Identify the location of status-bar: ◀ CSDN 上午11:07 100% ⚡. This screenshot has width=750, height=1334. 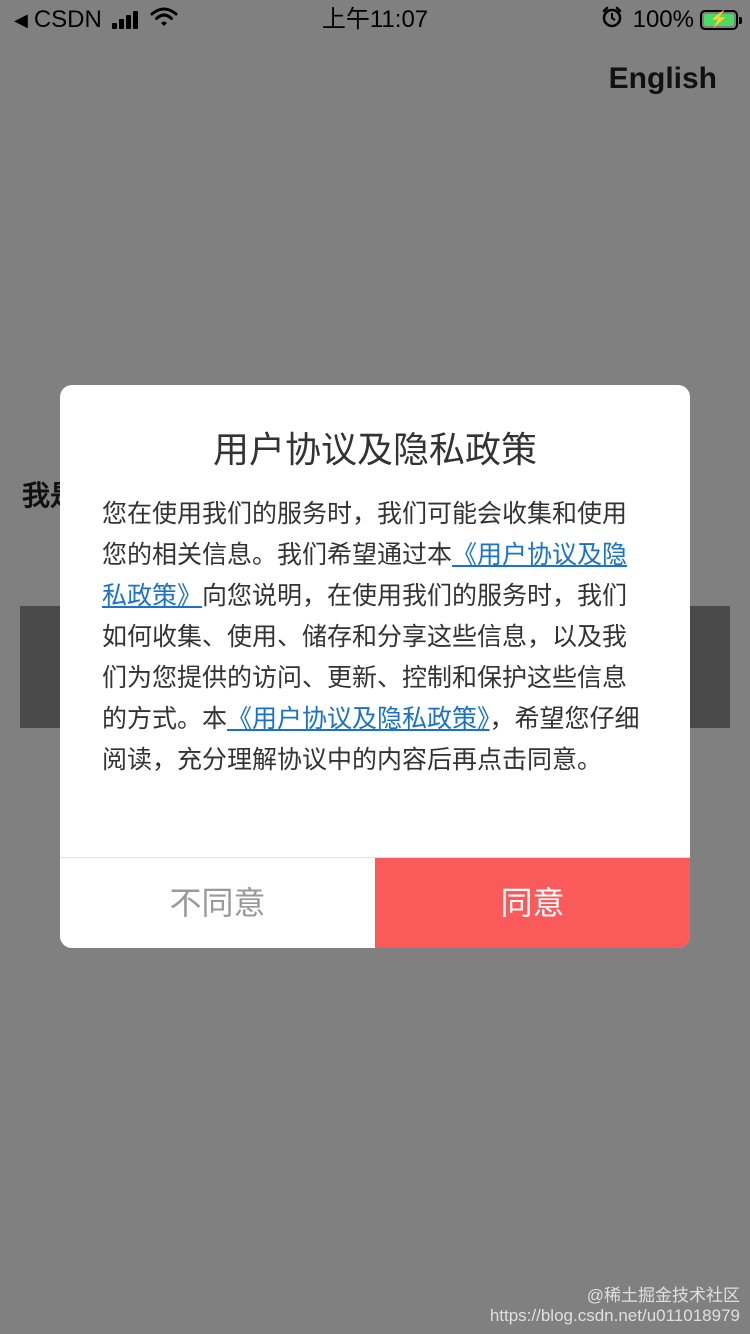
(375, 20).